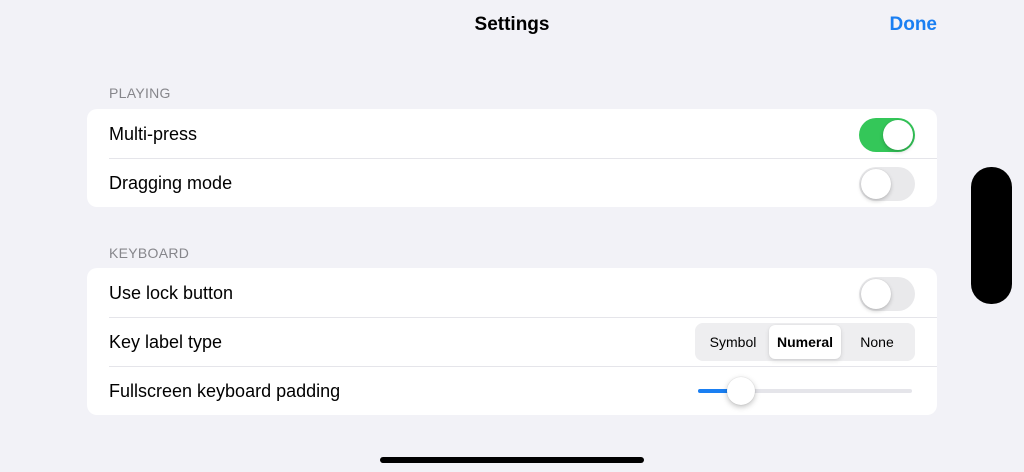 The height and width of the screenshot is (472, 1024). What do you see at coordinates (512, 460) in the screenshot?
I see `home-indicator` at bounding box center [512, 460].